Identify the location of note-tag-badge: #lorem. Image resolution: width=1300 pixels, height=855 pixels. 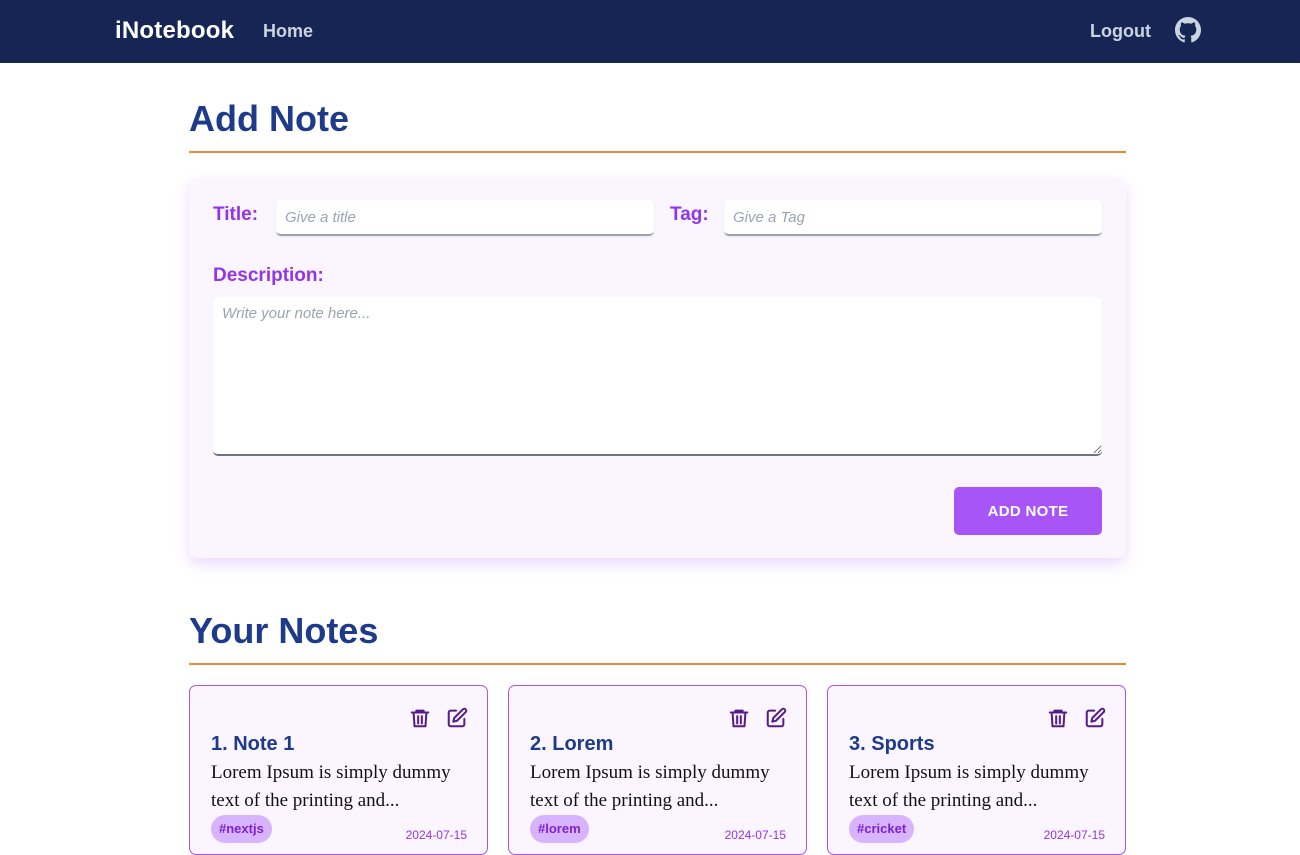
(559, 829).